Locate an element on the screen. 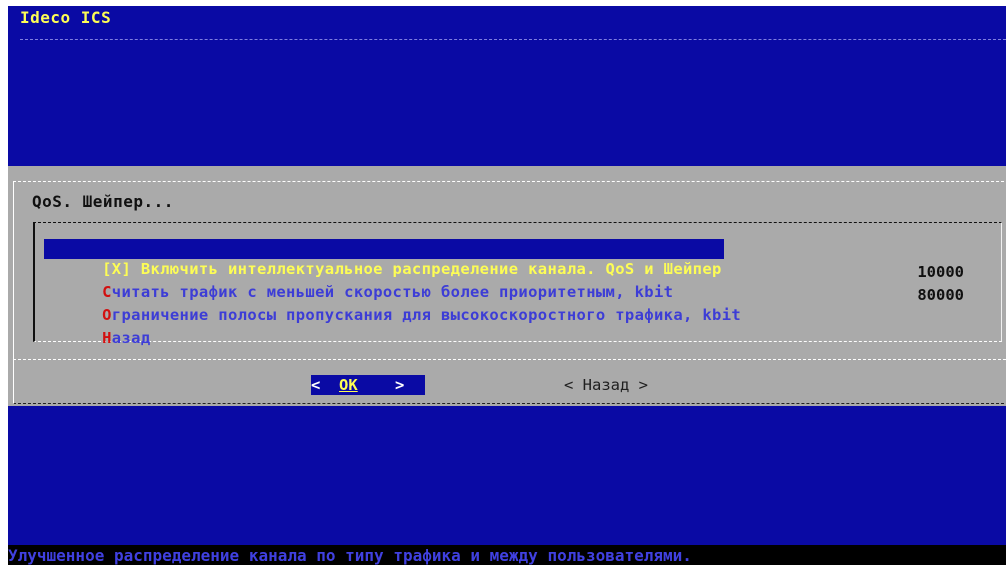  ok-button-right-bracket: > is located at coordinates (400, 385).